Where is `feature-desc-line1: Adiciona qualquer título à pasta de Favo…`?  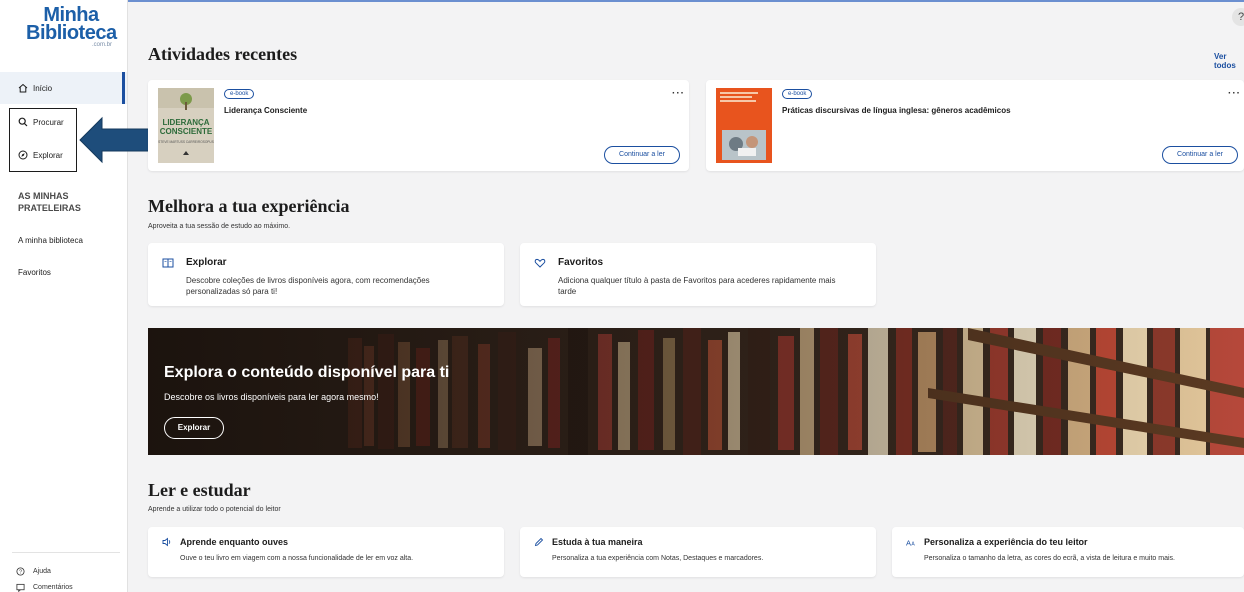 feature-desc-line1: Adiciona qualquer título à pasta de Favo… is located at coordinates (697, 280).